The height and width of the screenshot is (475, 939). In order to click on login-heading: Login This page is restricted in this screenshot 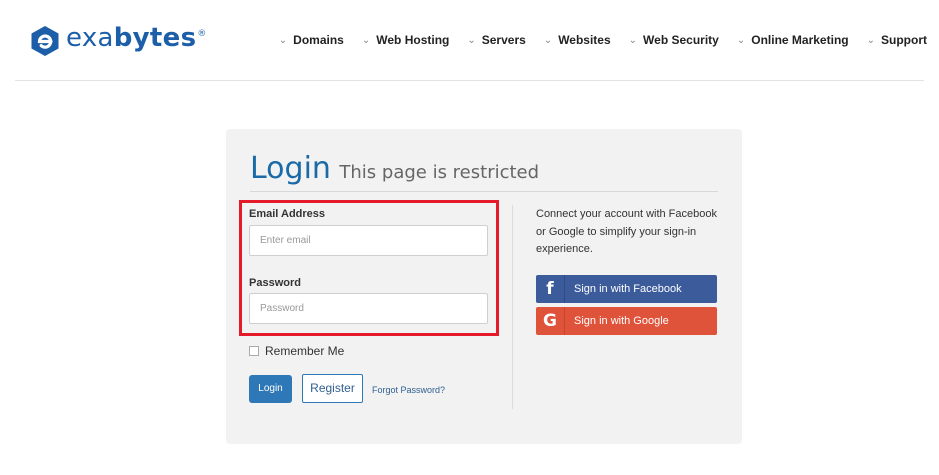, I will do `click(484, 171)`.